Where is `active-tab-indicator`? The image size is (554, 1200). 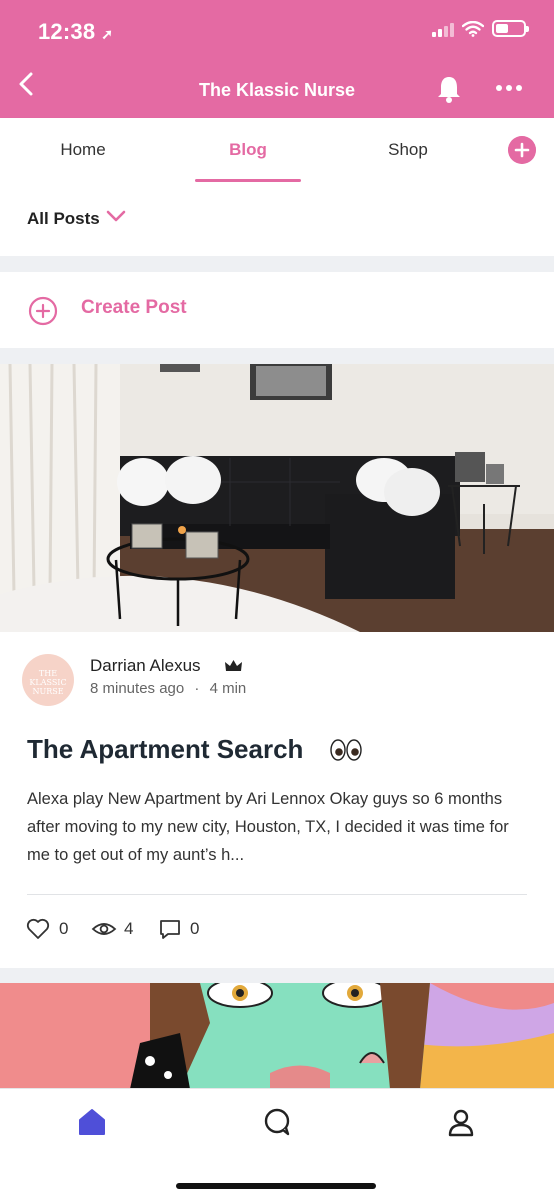
active-tab-indicator is located at coordinates (248, 180).